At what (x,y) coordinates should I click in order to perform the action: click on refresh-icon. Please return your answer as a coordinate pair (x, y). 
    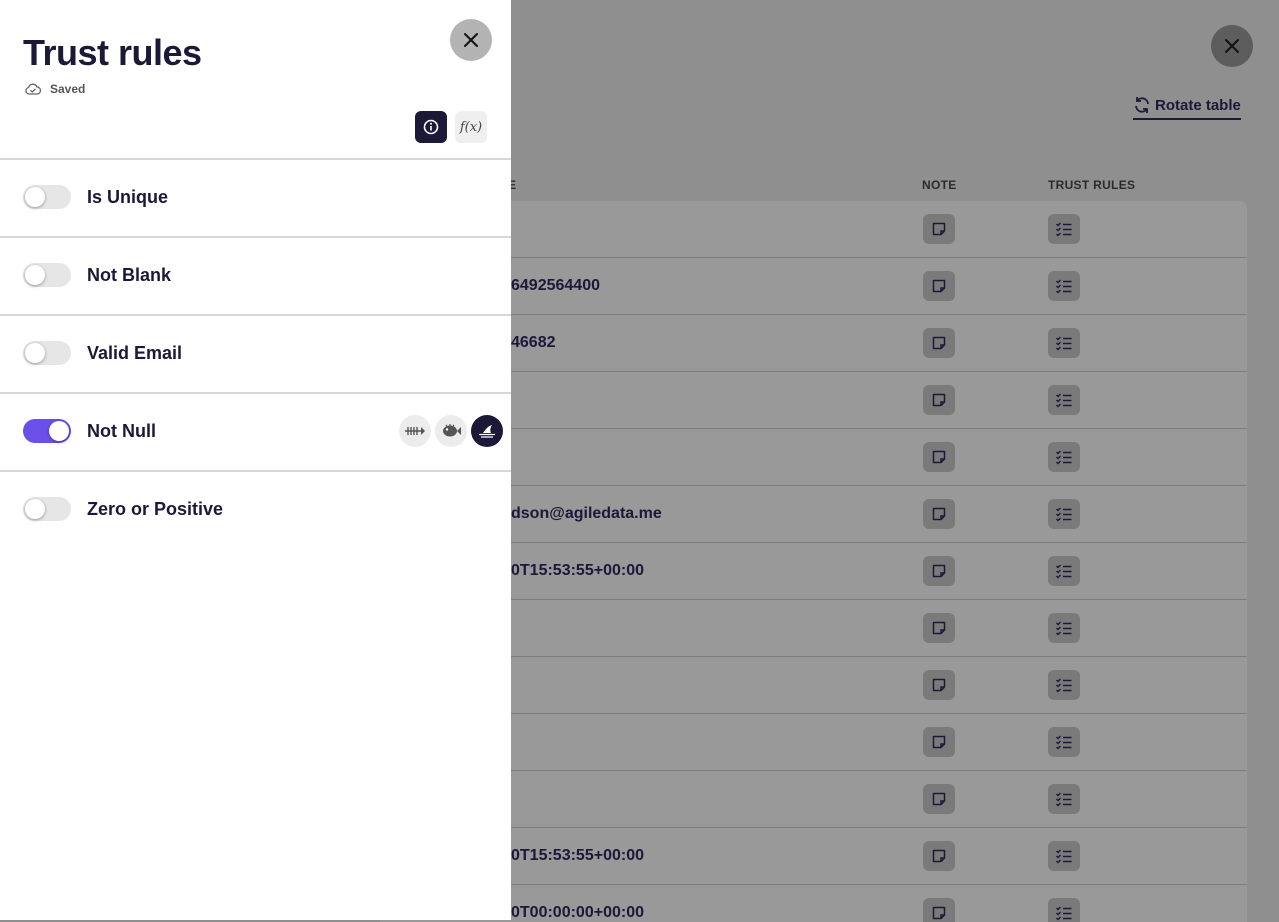
    Looking at the image, I should click on (1142, 105).